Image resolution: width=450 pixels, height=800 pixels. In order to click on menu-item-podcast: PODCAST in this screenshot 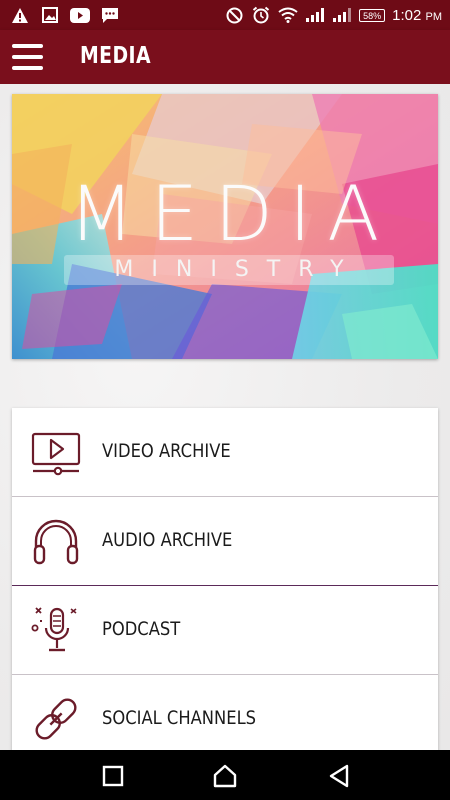, I will do `click(225, 630)`.